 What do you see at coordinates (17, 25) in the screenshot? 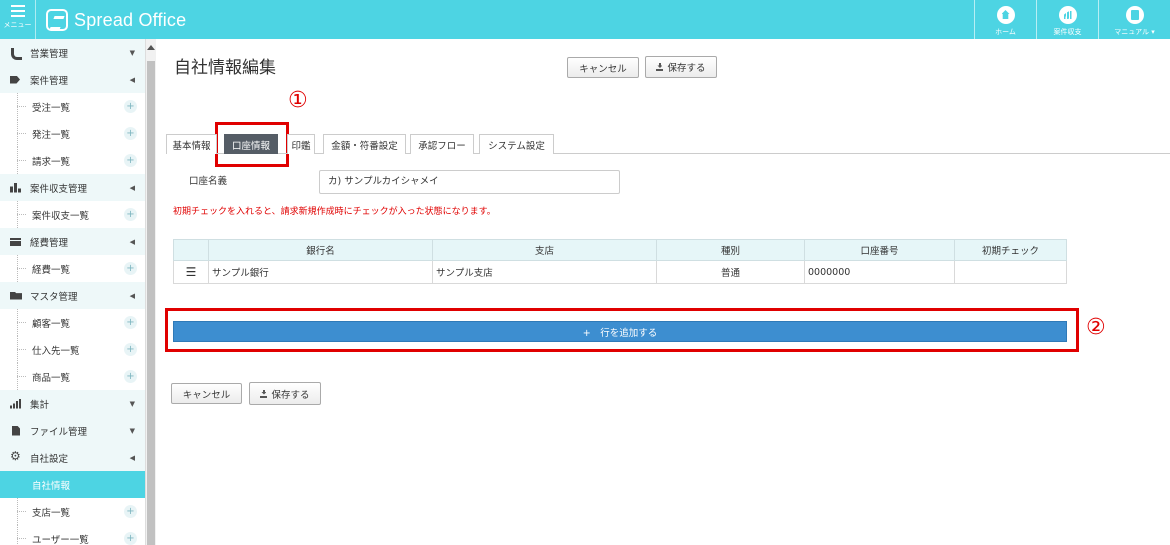
I see `menu-label: メニュー` at bounding box center [17, 25].